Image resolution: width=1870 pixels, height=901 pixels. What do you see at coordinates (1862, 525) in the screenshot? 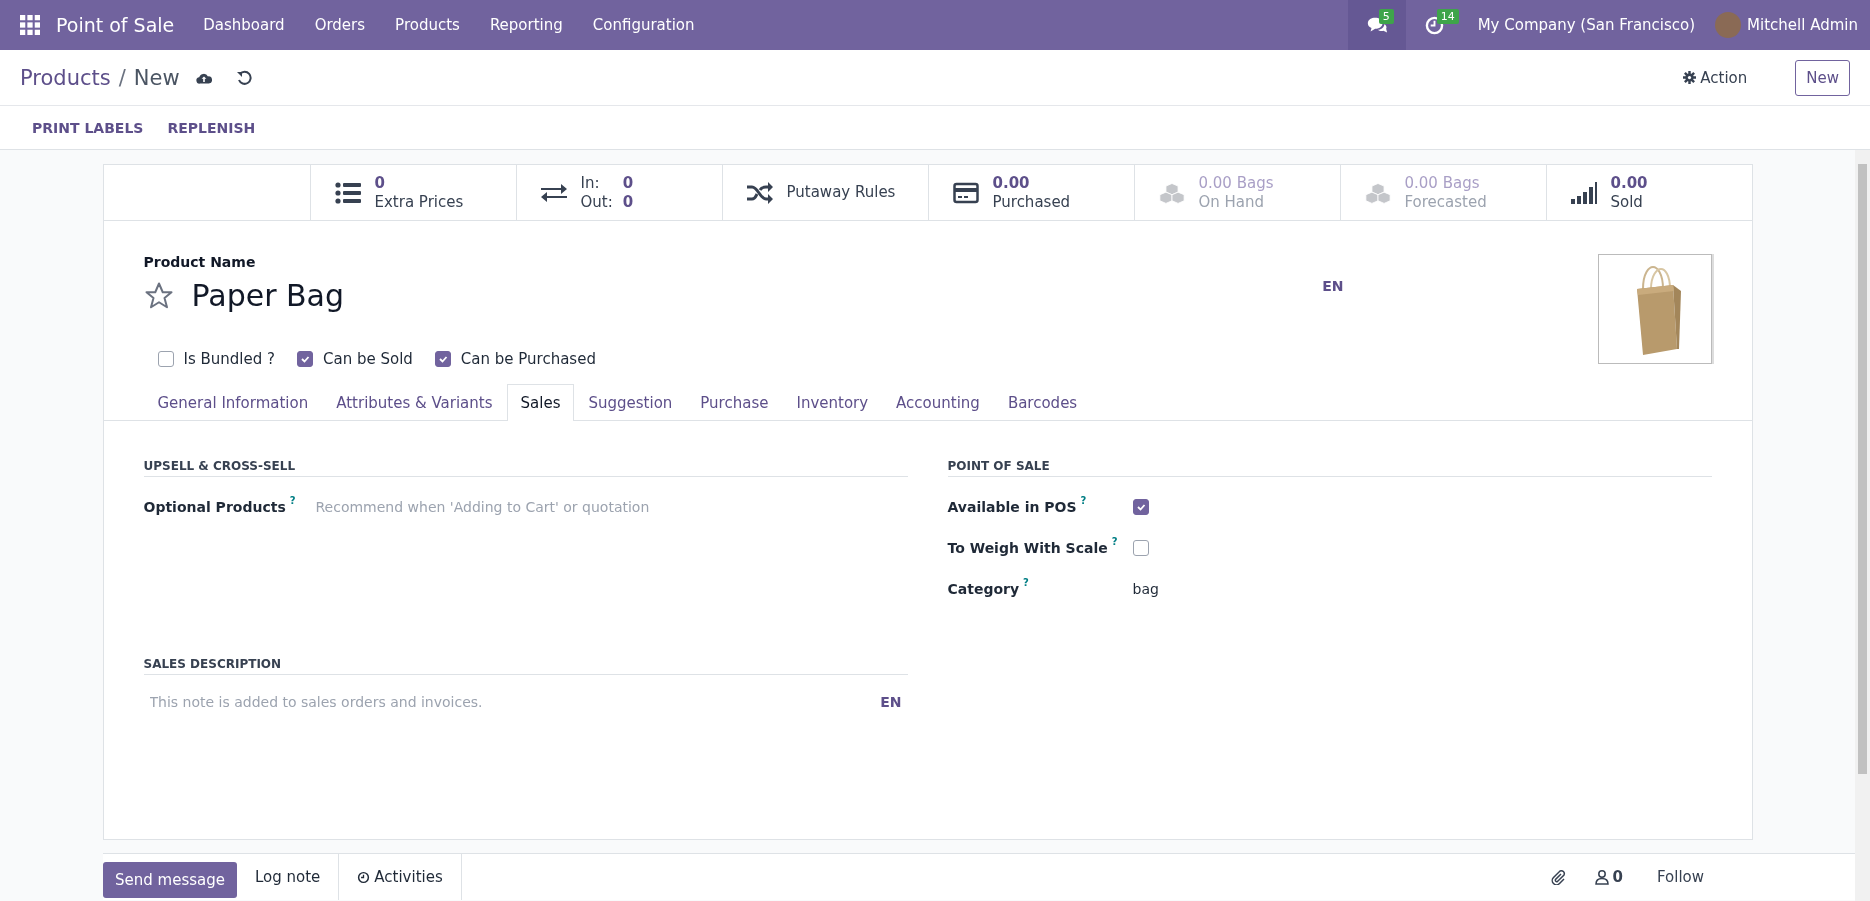
I see `scrollbar` at bounding box center [1862, 525].